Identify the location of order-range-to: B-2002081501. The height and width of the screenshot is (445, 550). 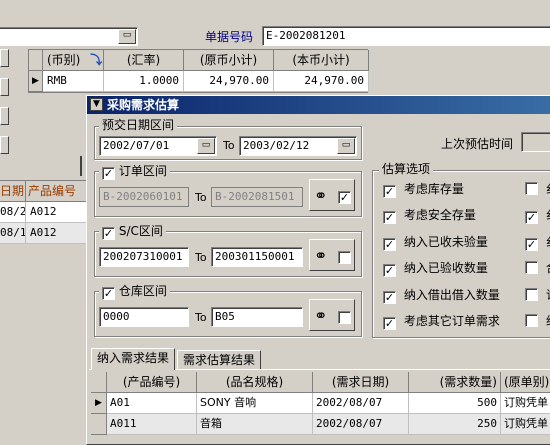
(257, 197).